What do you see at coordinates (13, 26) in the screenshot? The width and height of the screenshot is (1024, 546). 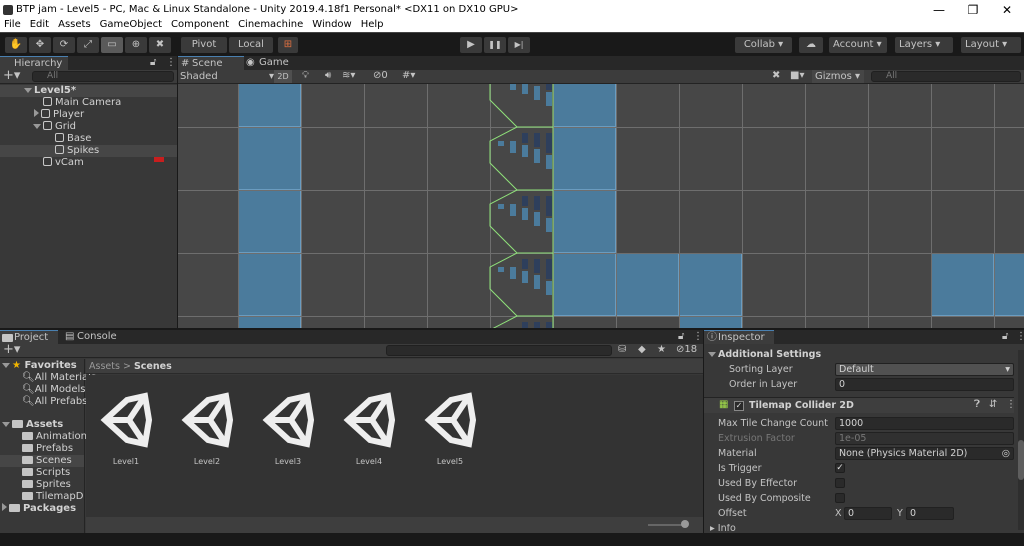 I see `menu-file: File` at bounding box center [13, 26].